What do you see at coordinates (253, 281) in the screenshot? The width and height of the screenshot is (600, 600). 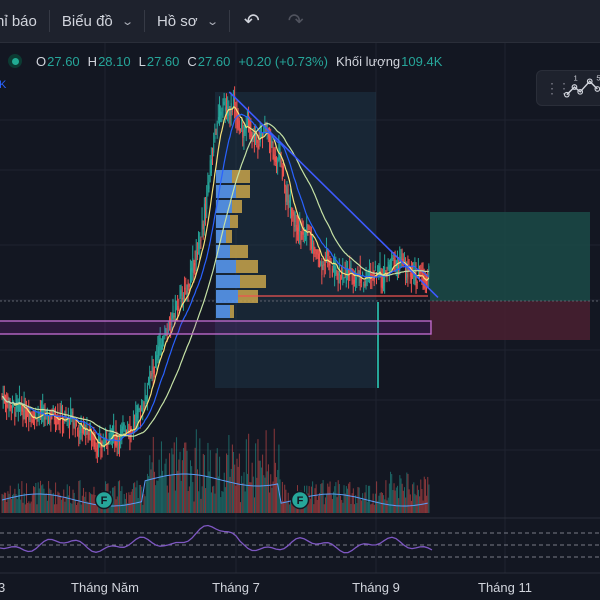 I see `volume-profile-row` at bounding box center [253, 281].